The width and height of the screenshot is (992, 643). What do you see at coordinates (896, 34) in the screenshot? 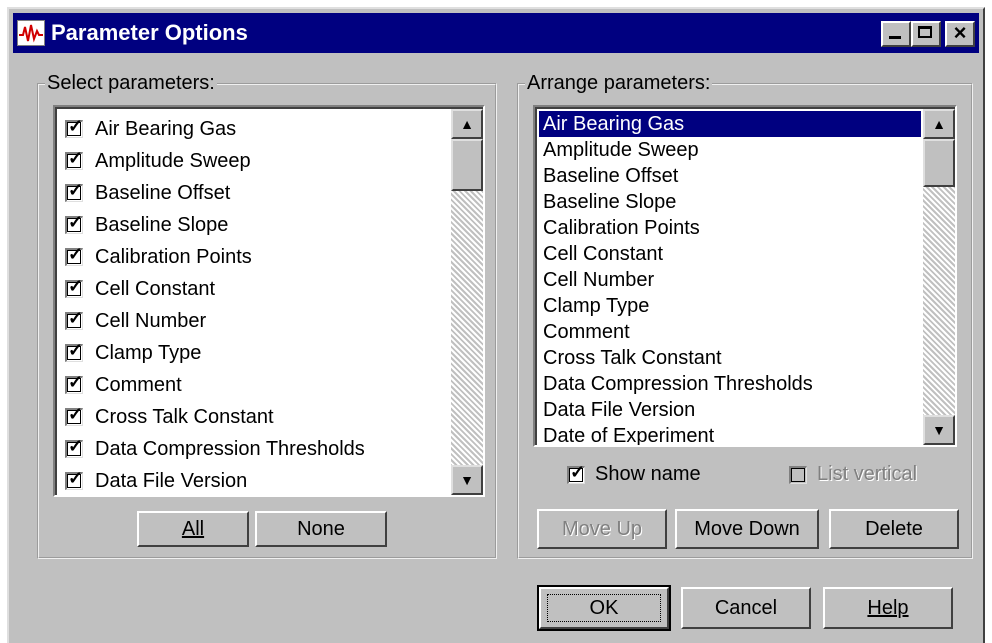
I see `minimize-button` at bounding box center [896, 34].